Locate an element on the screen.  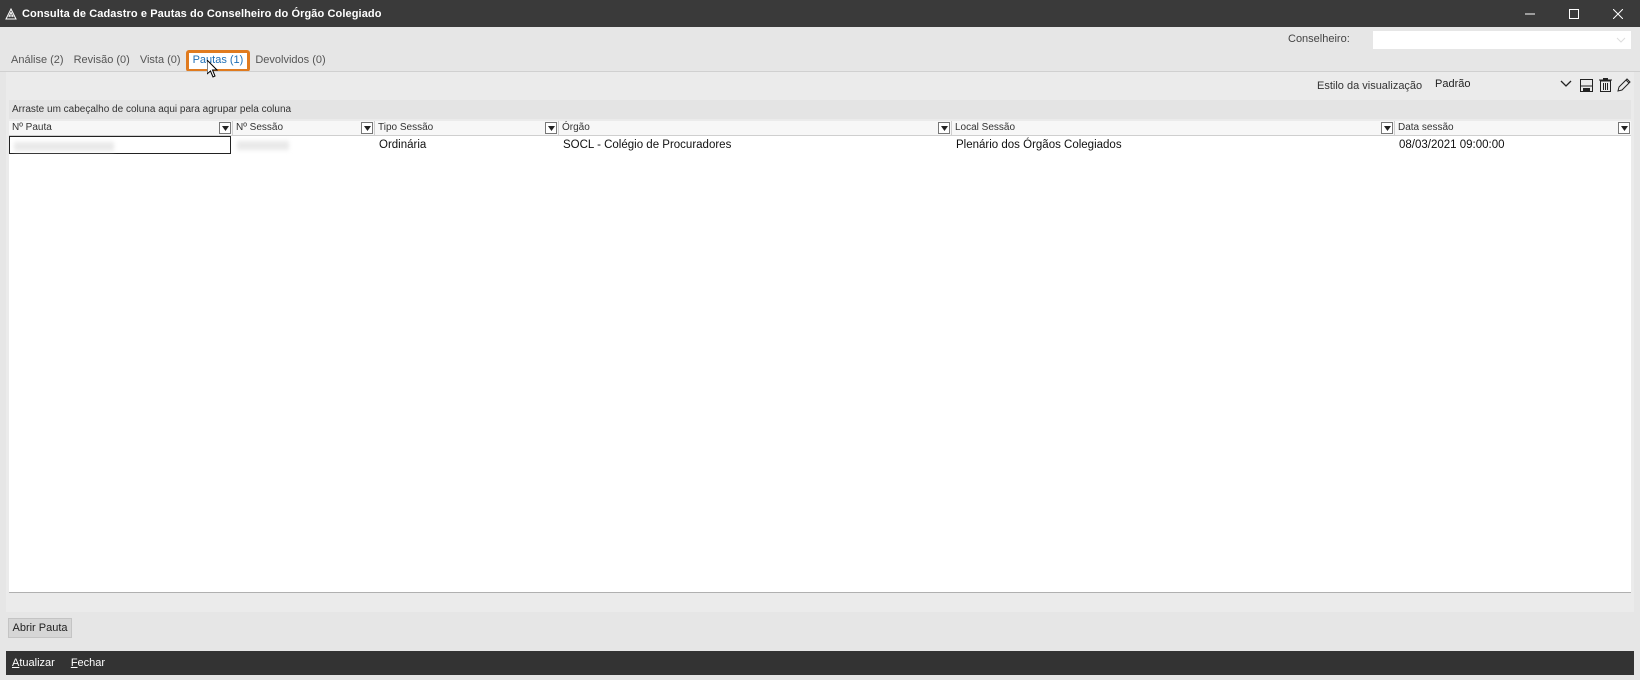
conselheiro-select is located at coordinates (1502, 40).